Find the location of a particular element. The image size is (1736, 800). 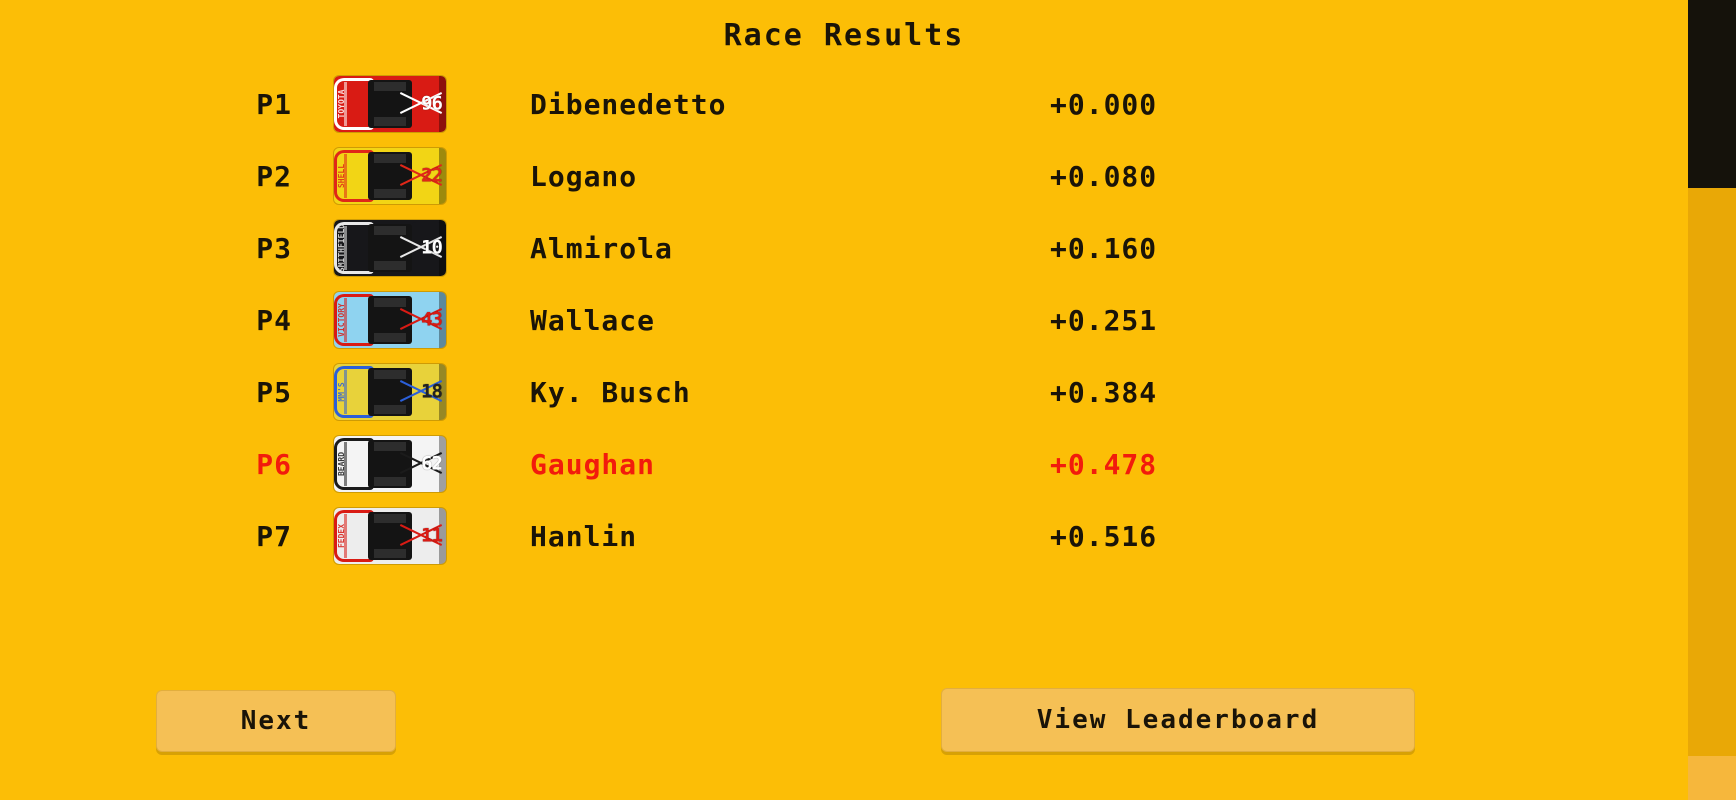

driver-name: Ky. Busch is located at coordinates (610, 392).